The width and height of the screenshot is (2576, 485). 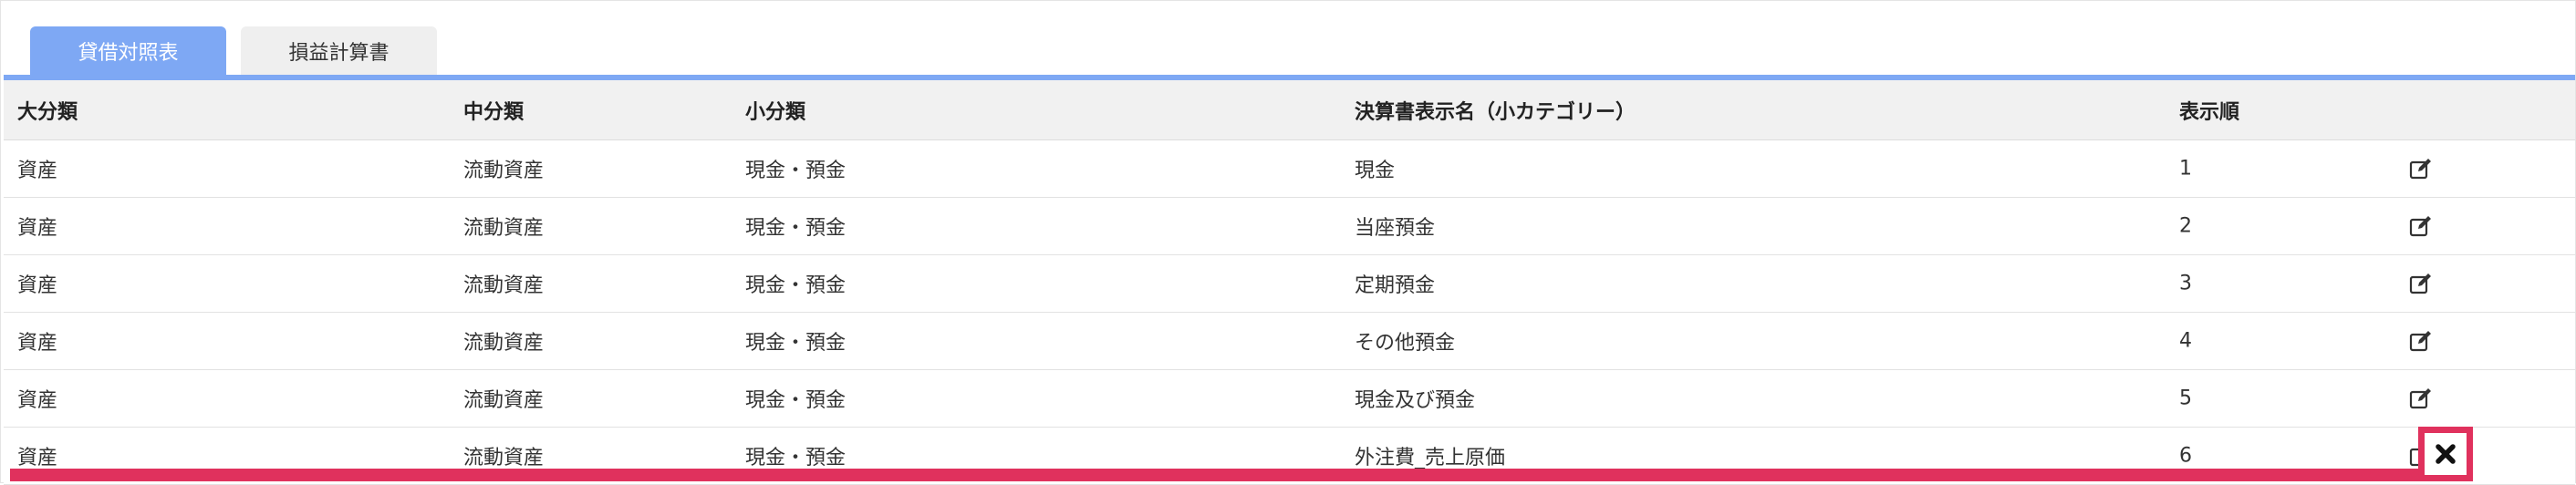 I want to click on cell-order: 3, so click(x=2185, y=283).